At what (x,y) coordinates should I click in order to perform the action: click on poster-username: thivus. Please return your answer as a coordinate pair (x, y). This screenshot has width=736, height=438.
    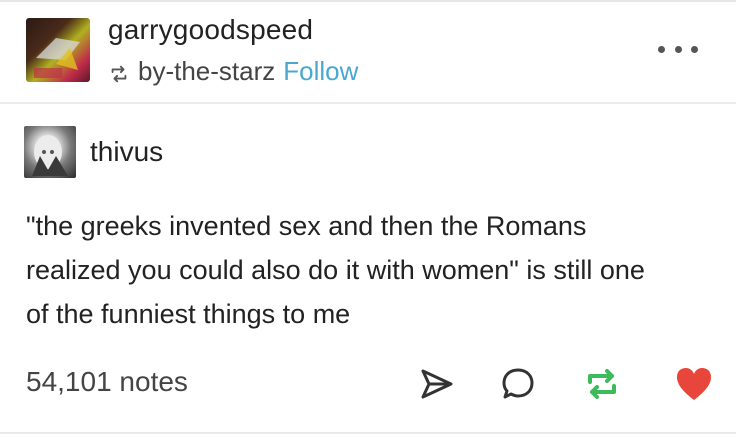
    Looking at the image, I should click on (126, 152).